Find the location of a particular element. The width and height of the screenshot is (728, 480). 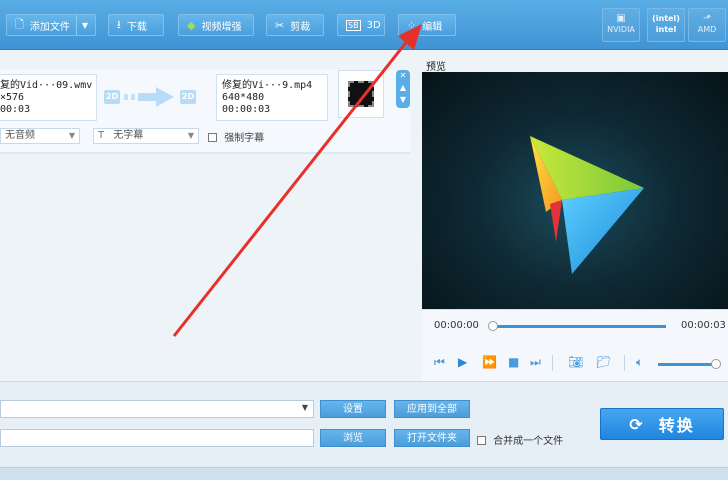

item-controls: ✕ ▲ ▼ is located at coordinates (403, 89).